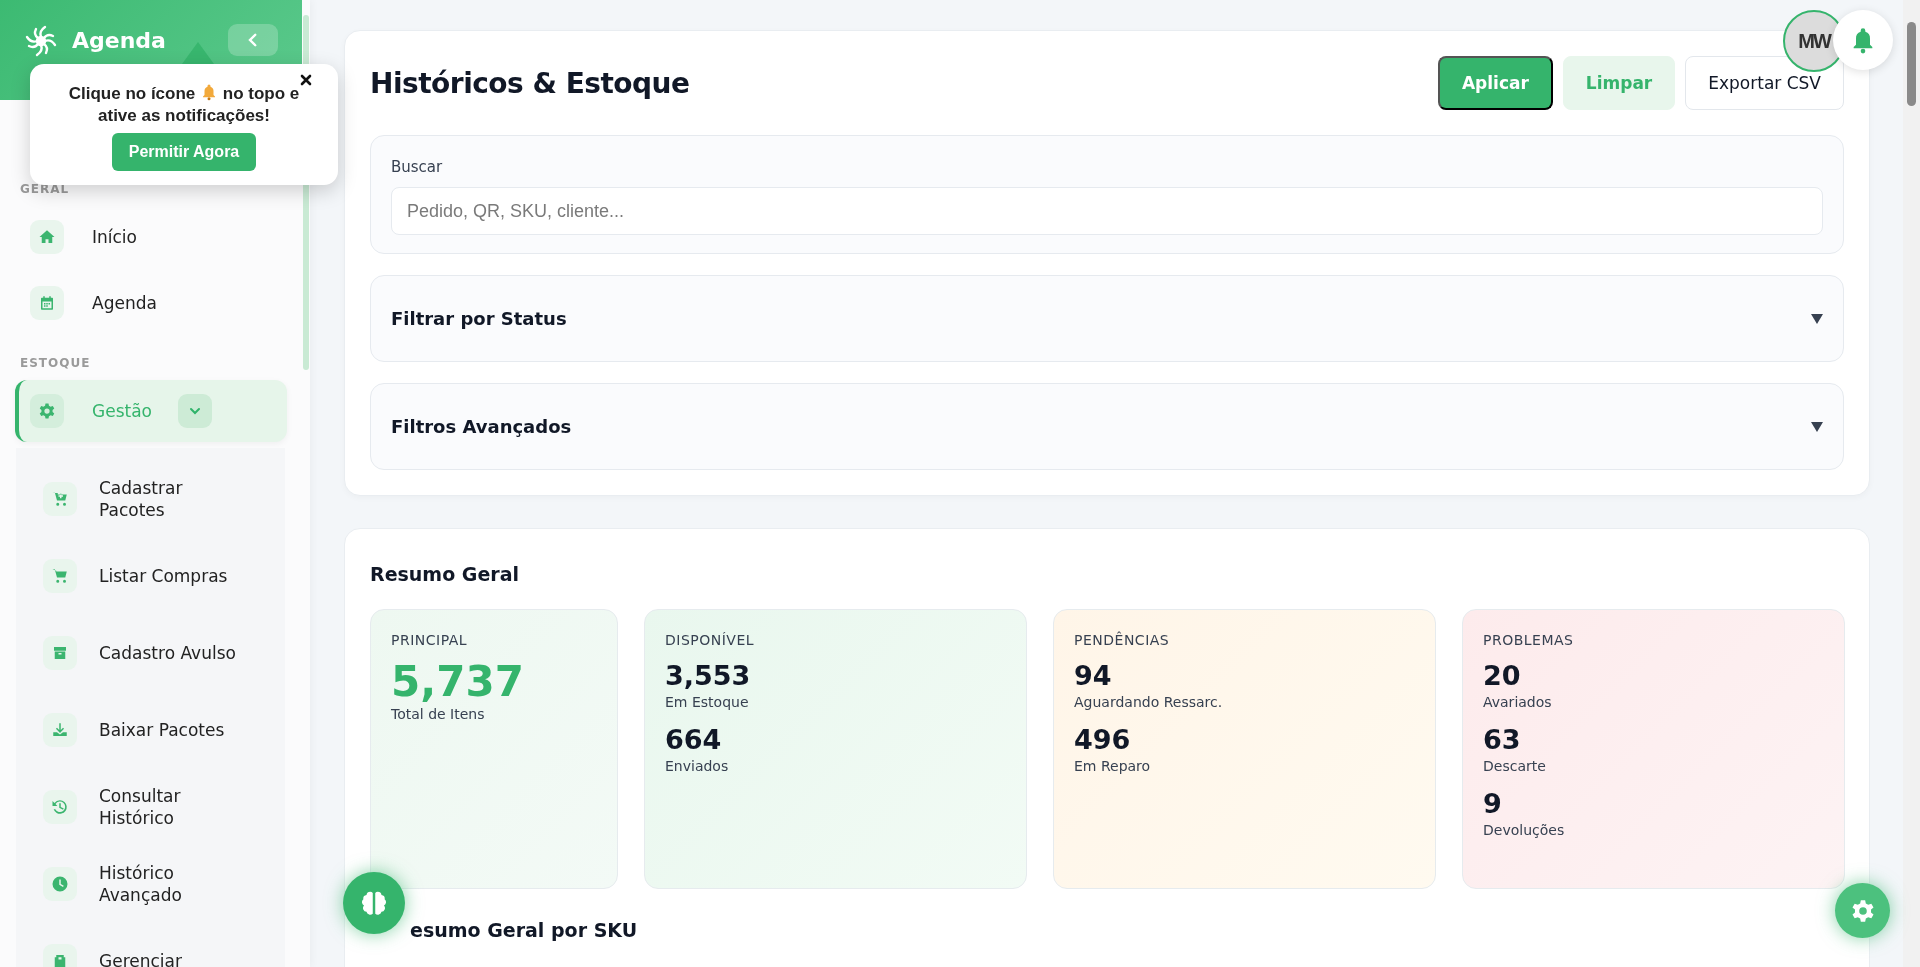  I want to click on stat-caption: Total de Itens, so click(438, 714).